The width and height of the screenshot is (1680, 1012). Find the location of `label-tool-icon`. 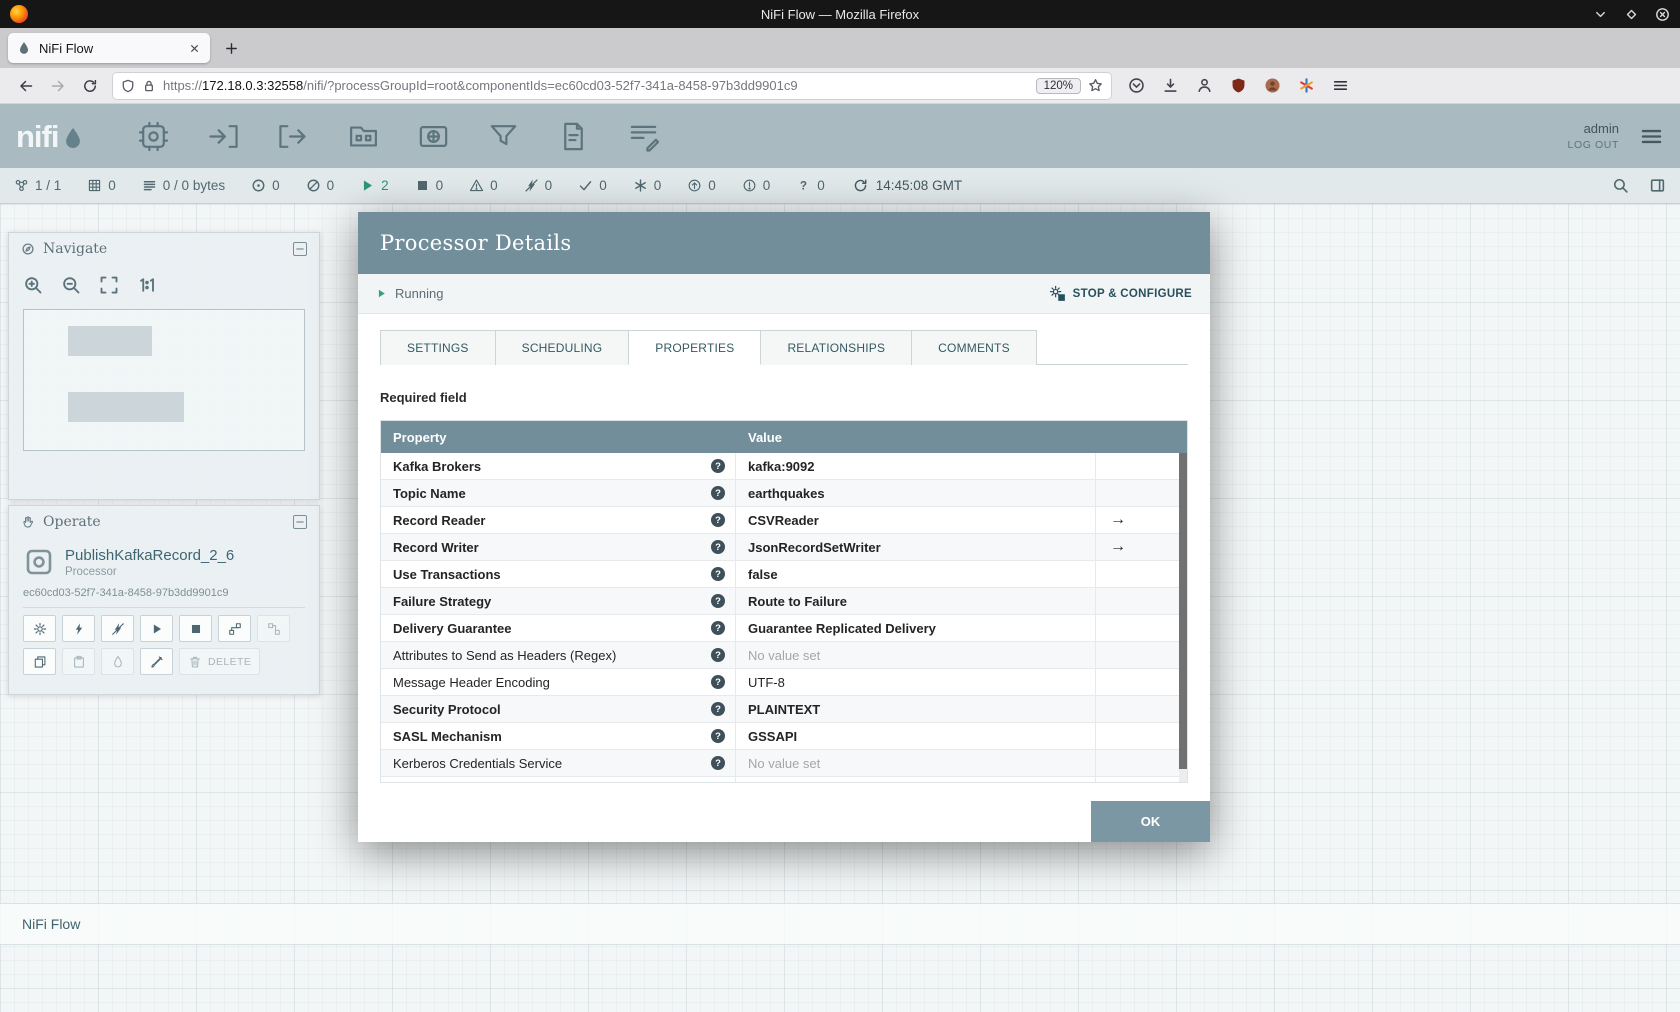

label-tool-icon is located at coordinates (643, 136).